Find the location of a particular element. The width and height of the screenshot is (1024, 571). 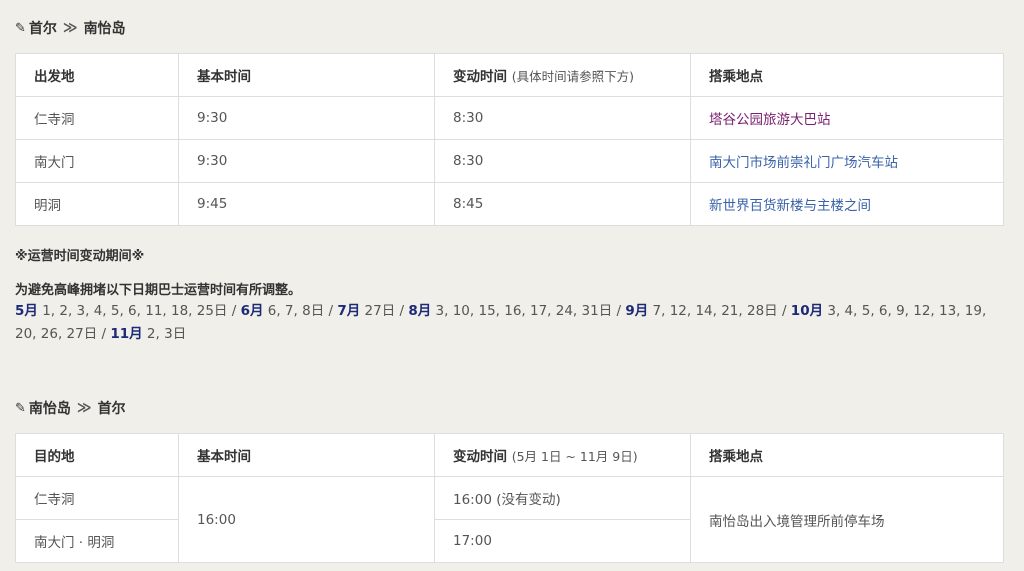

heading-from: 南怡岛 is located at coordinates (49, 409).